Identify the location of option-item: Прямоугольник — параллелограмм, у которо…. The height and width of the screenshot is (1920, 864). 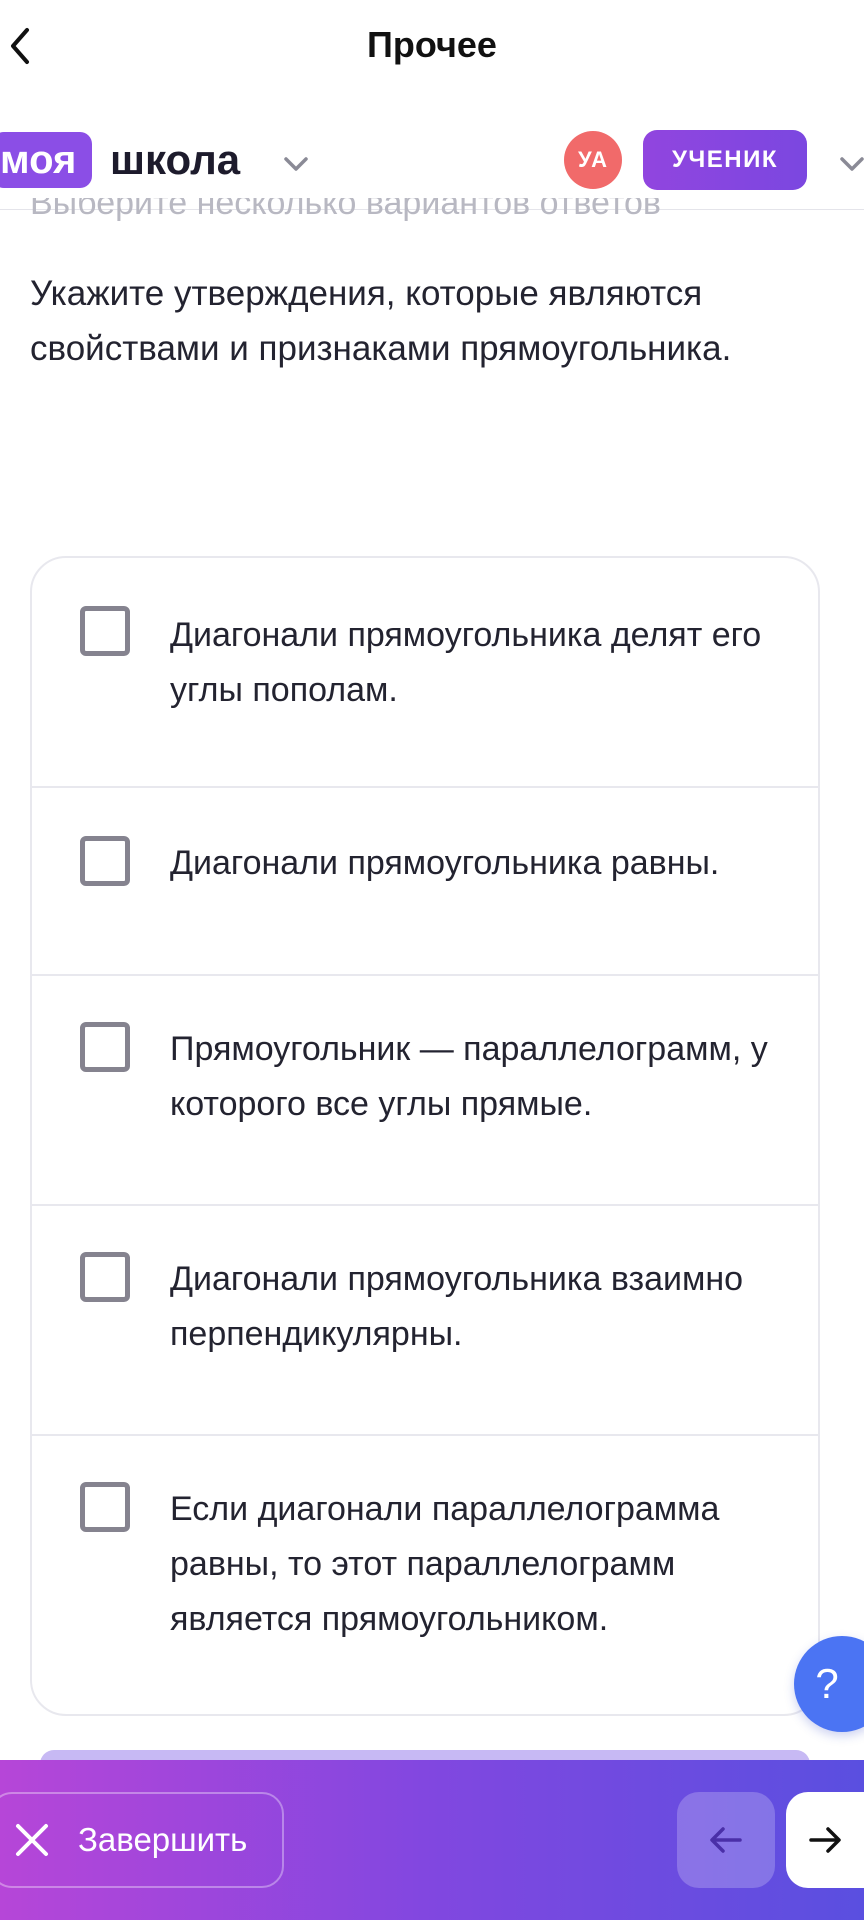
(425, 1091).